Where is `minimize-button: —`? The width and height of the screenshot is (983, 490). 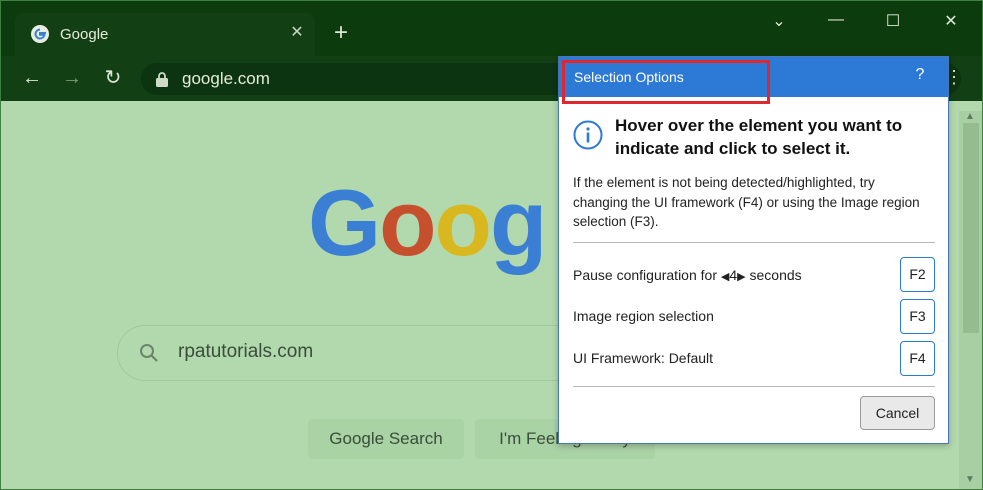
minimize-button: — is located at coordinates (836, 20).